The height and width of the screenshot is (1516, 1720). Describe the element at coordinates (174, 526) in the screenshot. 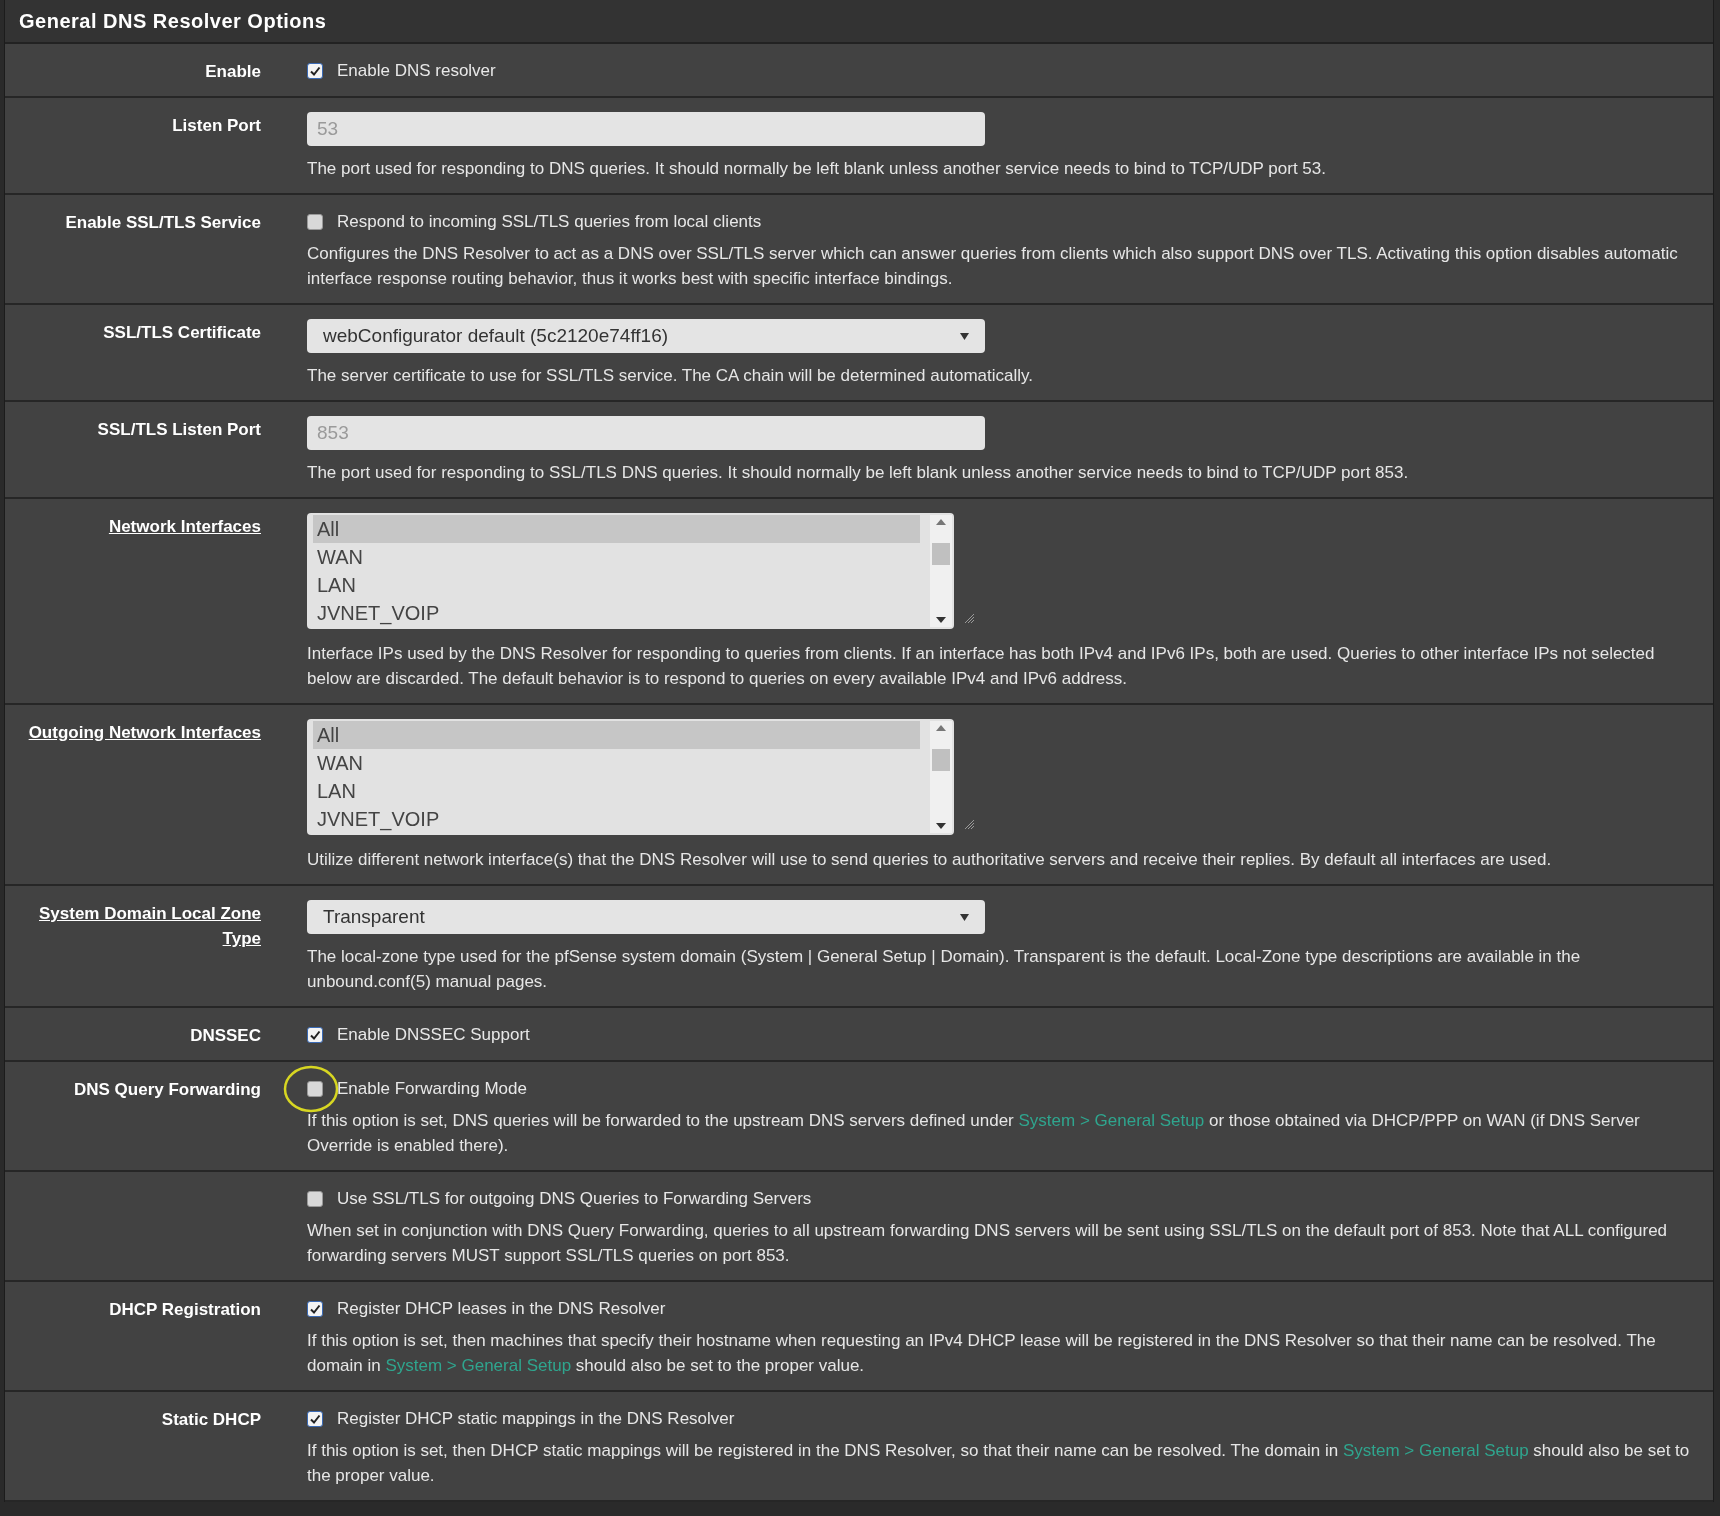

I see `label-link: Network Interfaces` at that location.